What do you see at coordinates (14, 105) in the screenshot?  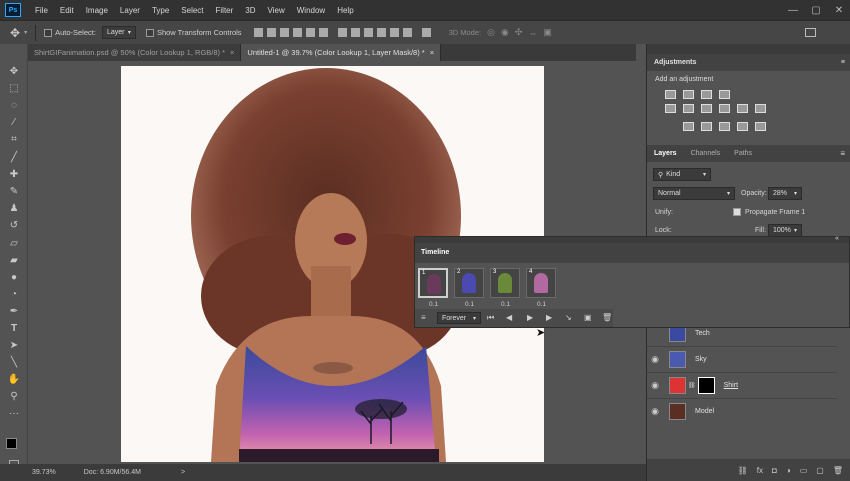 I see `lasso-tool-icon: ◌` at bounding box center [14, 105].